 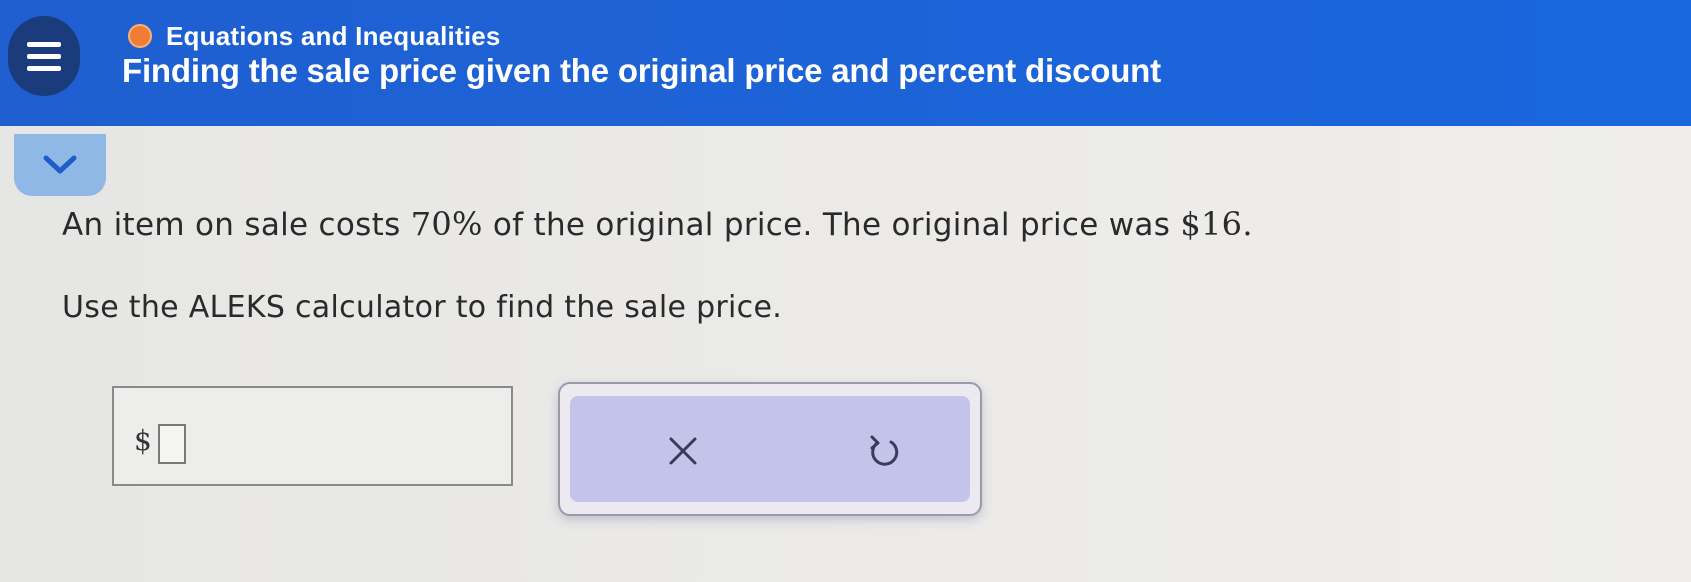 I want to click on undo-icon, so click(x=884, y=450).